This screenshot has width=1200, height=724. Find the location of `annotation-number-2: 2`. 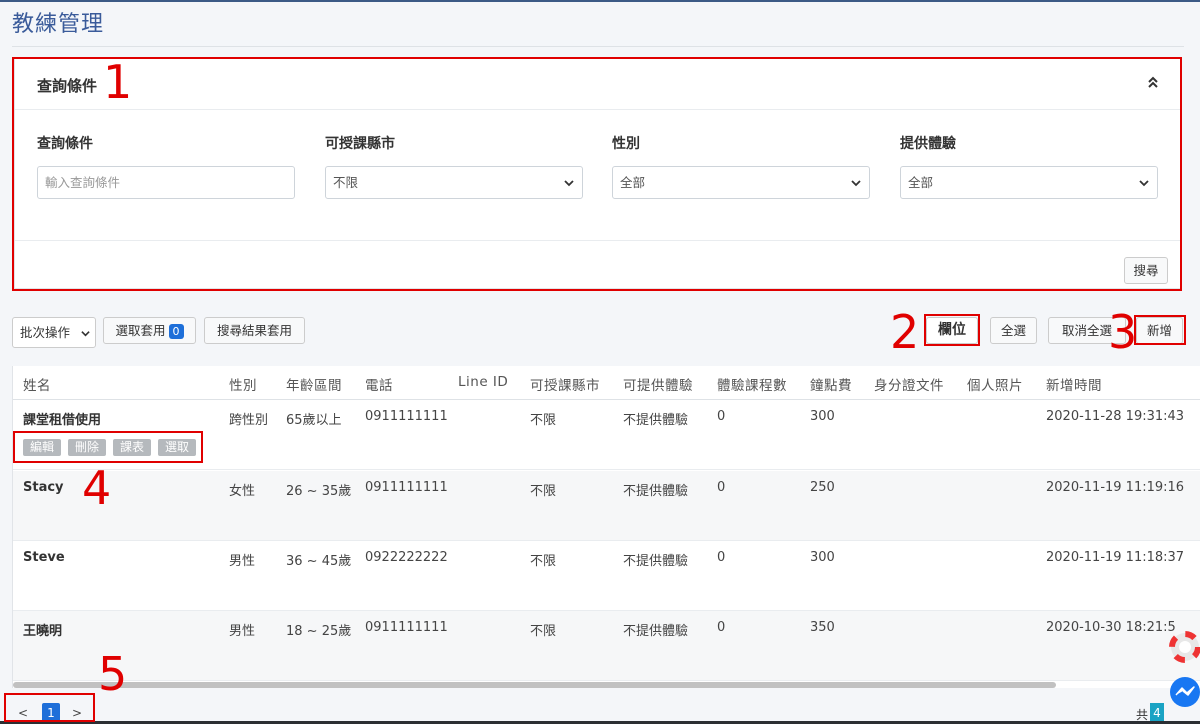

annotation-number-2: 2 is located at coordinates (905, 332).